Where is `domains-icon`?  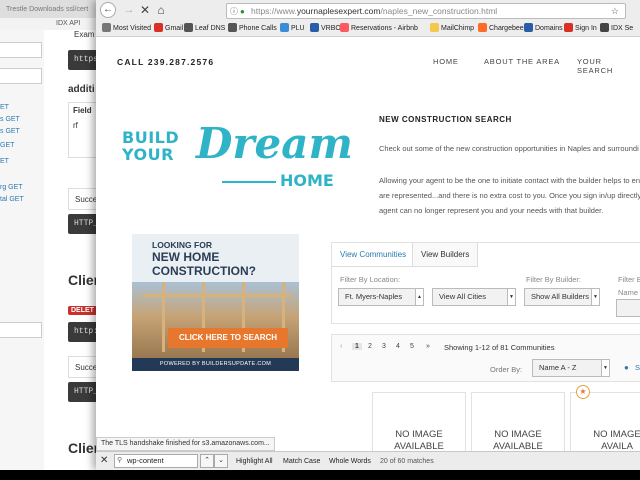 domains-icon is located at coordinates (528, 27).